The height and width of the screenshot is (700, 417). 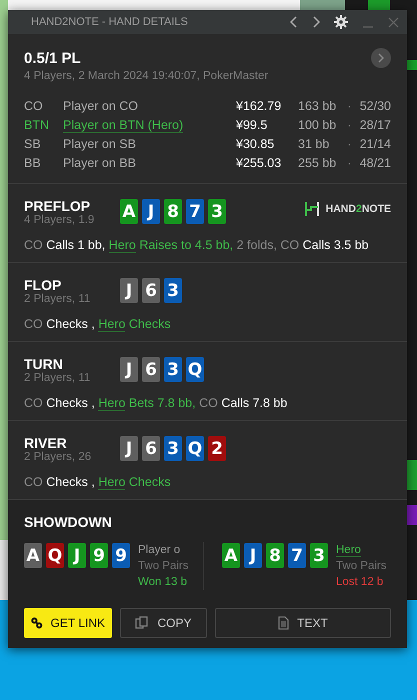 What do you see at coordinates (60, 220) in the screenshot?
I see `street-info: 4 Players, 1.9` at bounding box center [60, 220].